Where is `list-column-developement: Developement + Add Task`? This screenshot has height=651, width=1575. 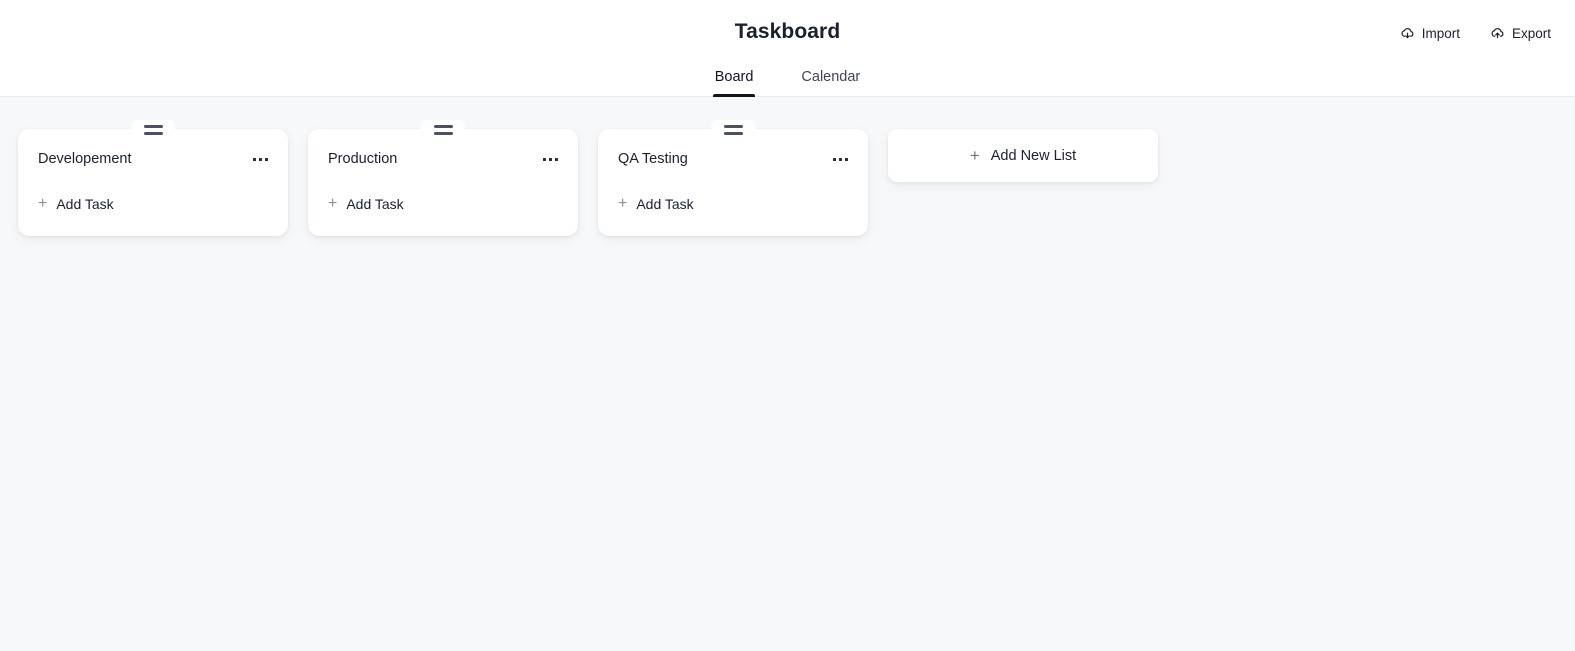 list-column-developement: Developement + Add Task is located at coordinates (153, 178).